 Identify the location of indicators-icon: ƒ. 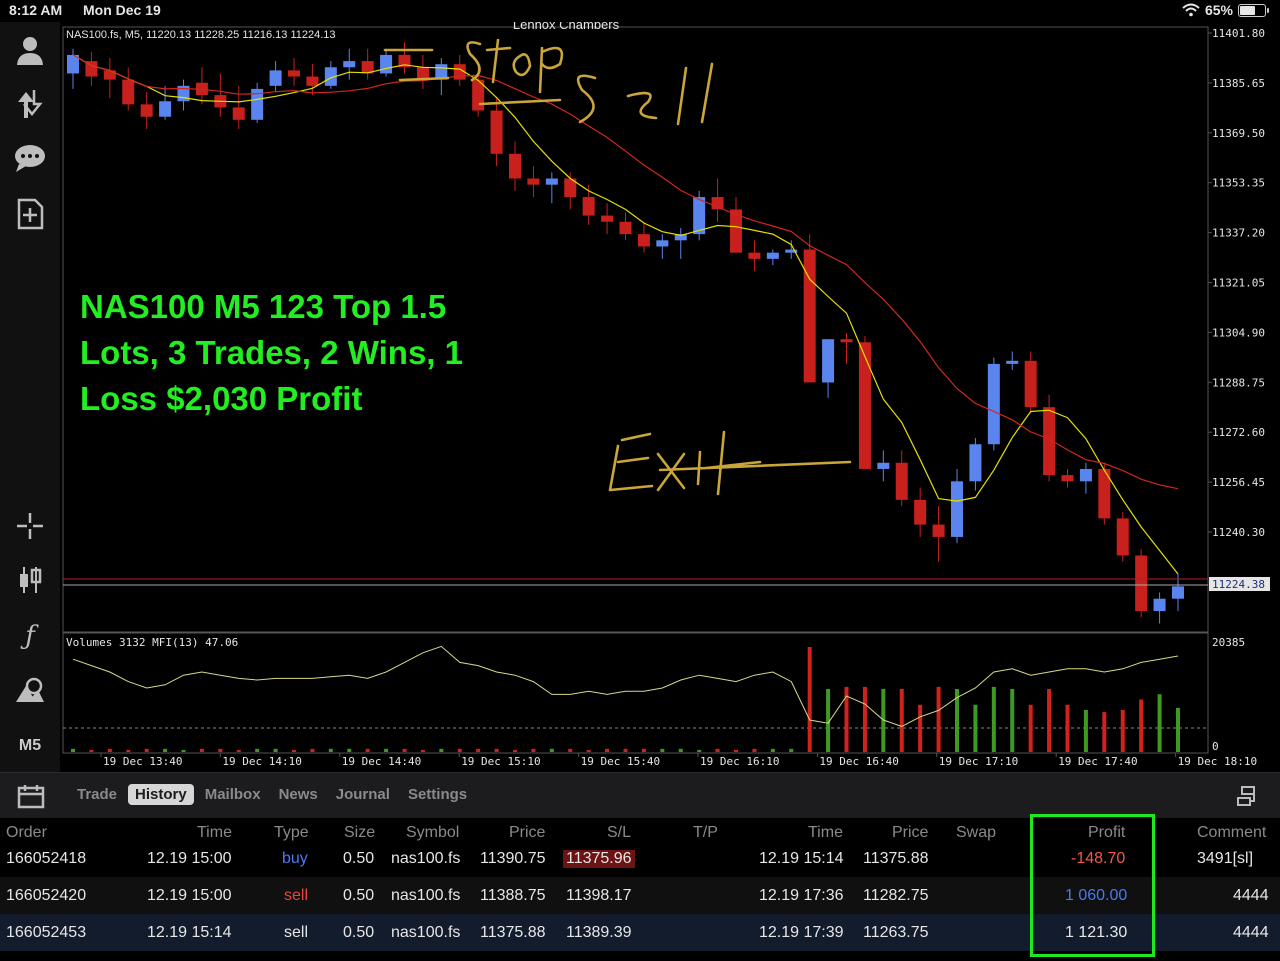
(30, 636).